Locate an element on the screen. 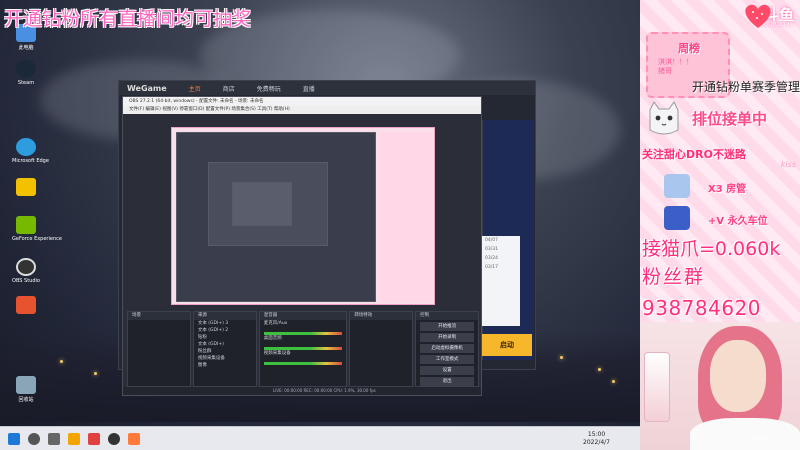 This screenshot has height=450, width=800. task-view-icon is located at coordinates (54, 438).